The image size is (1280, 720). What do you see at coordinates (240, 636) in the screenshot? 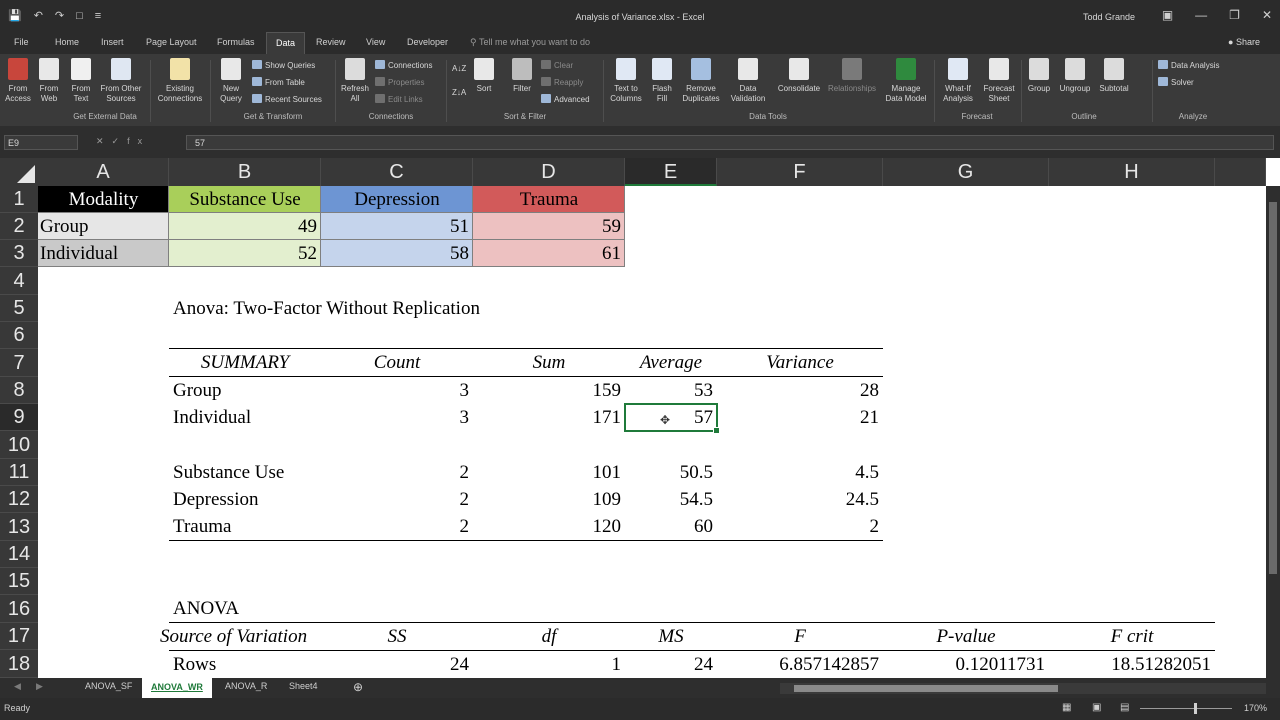
I see `anova-header-source: Source of Variation` at bounding box center [240, 636].